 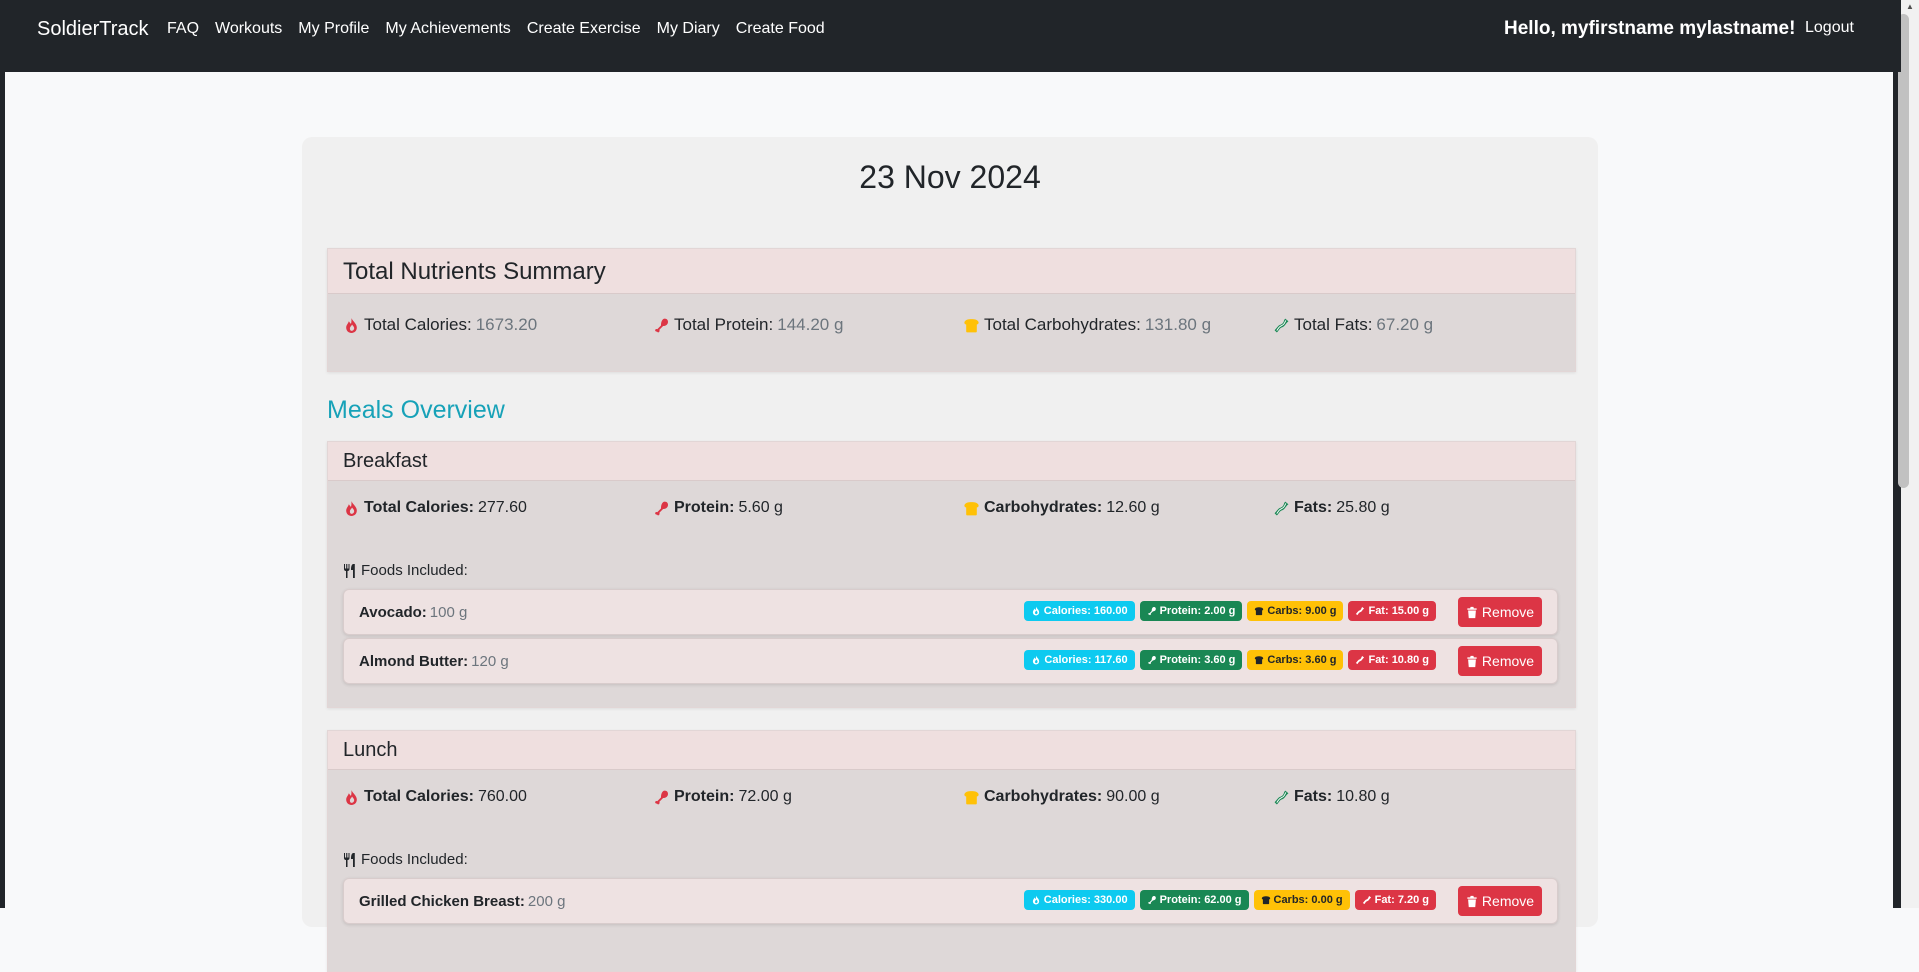 What do you see at coordinates (1133, 796) in the screenshot?
I see `meal-carbs-value: 90.00 g` at bounding box center [1133, 796].